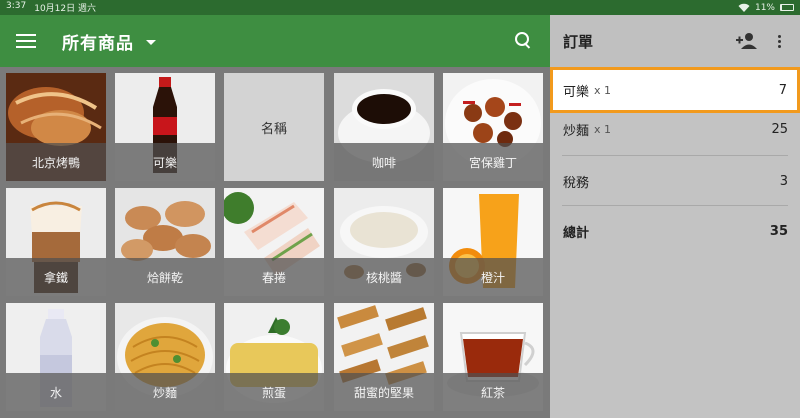 This screenshot has height=418, width=800. What do you see at coordinates (524, 41) in the screenshot?
I see `search-icon` at bounding box center [524, 41].